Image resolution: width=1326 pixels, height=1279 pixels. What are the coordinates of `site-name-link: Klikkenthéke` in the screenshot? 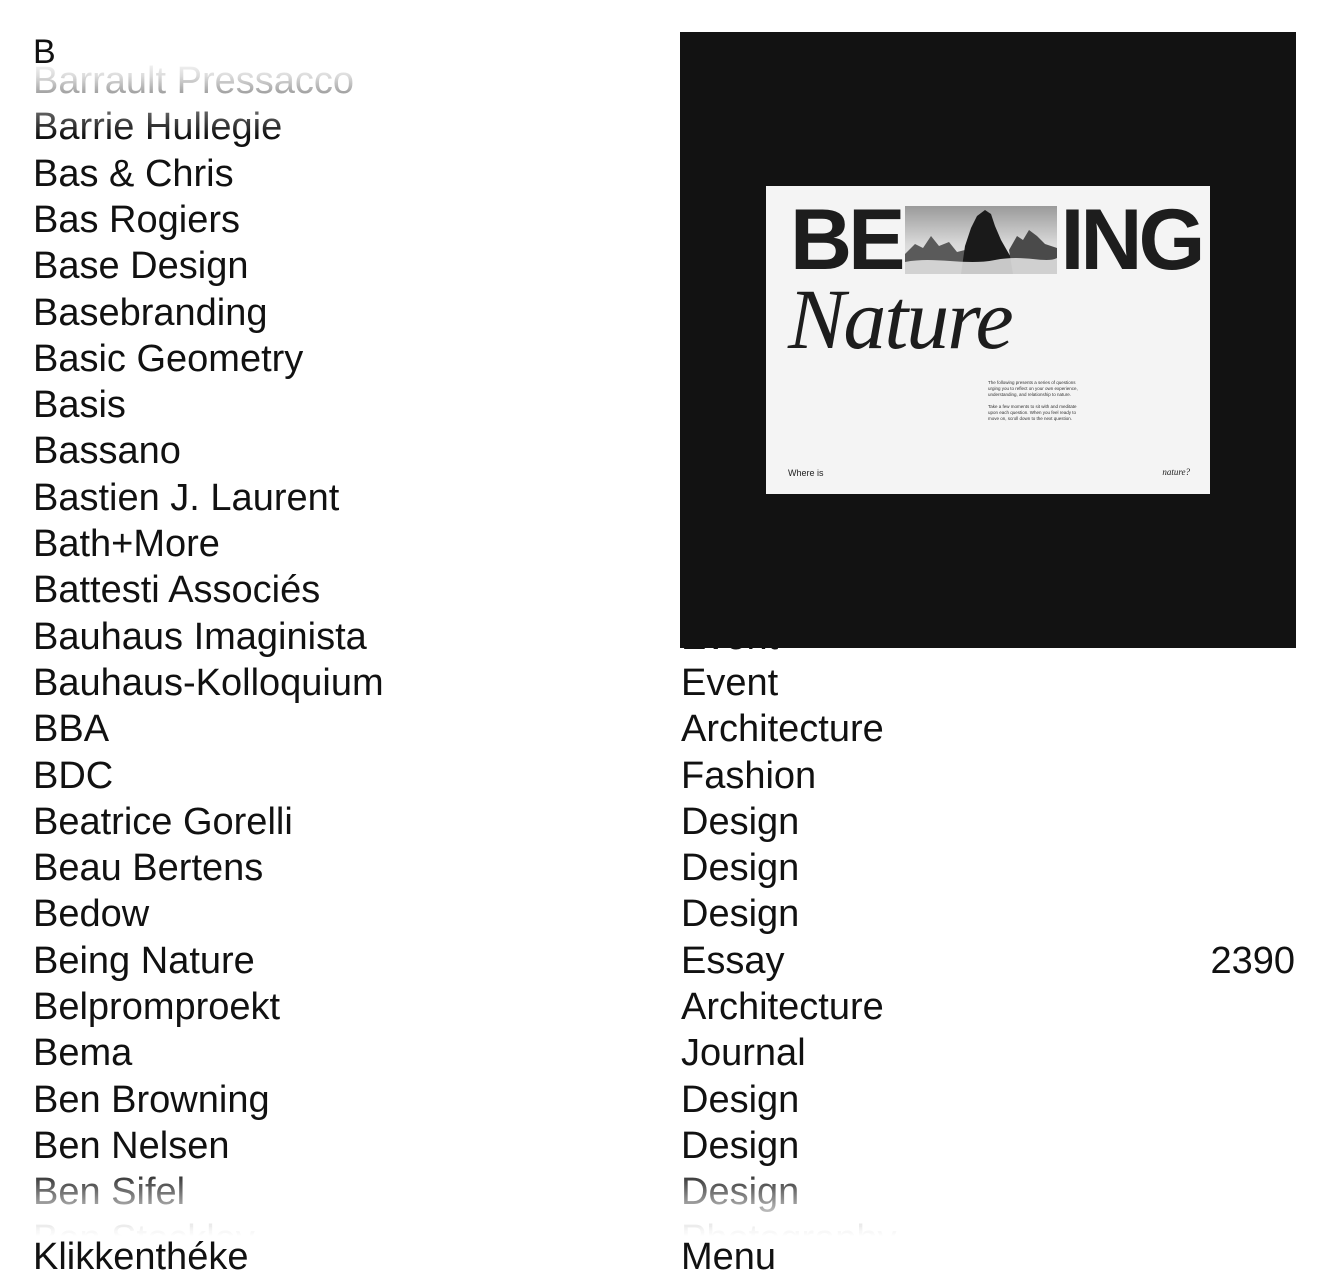 It's located at (140, 1257).